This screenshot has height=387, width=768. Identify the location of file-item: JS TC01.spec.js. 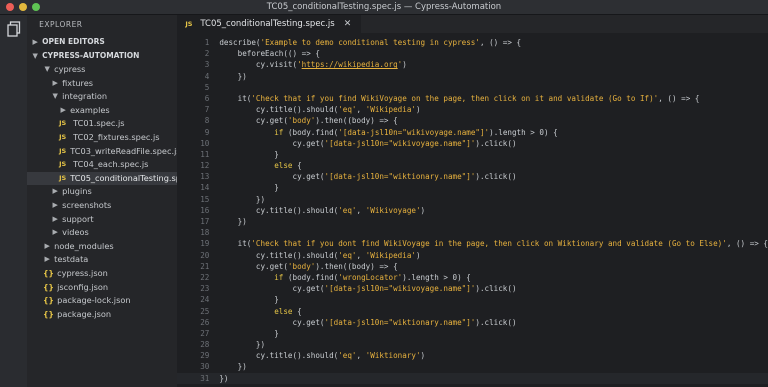
(102, 124).